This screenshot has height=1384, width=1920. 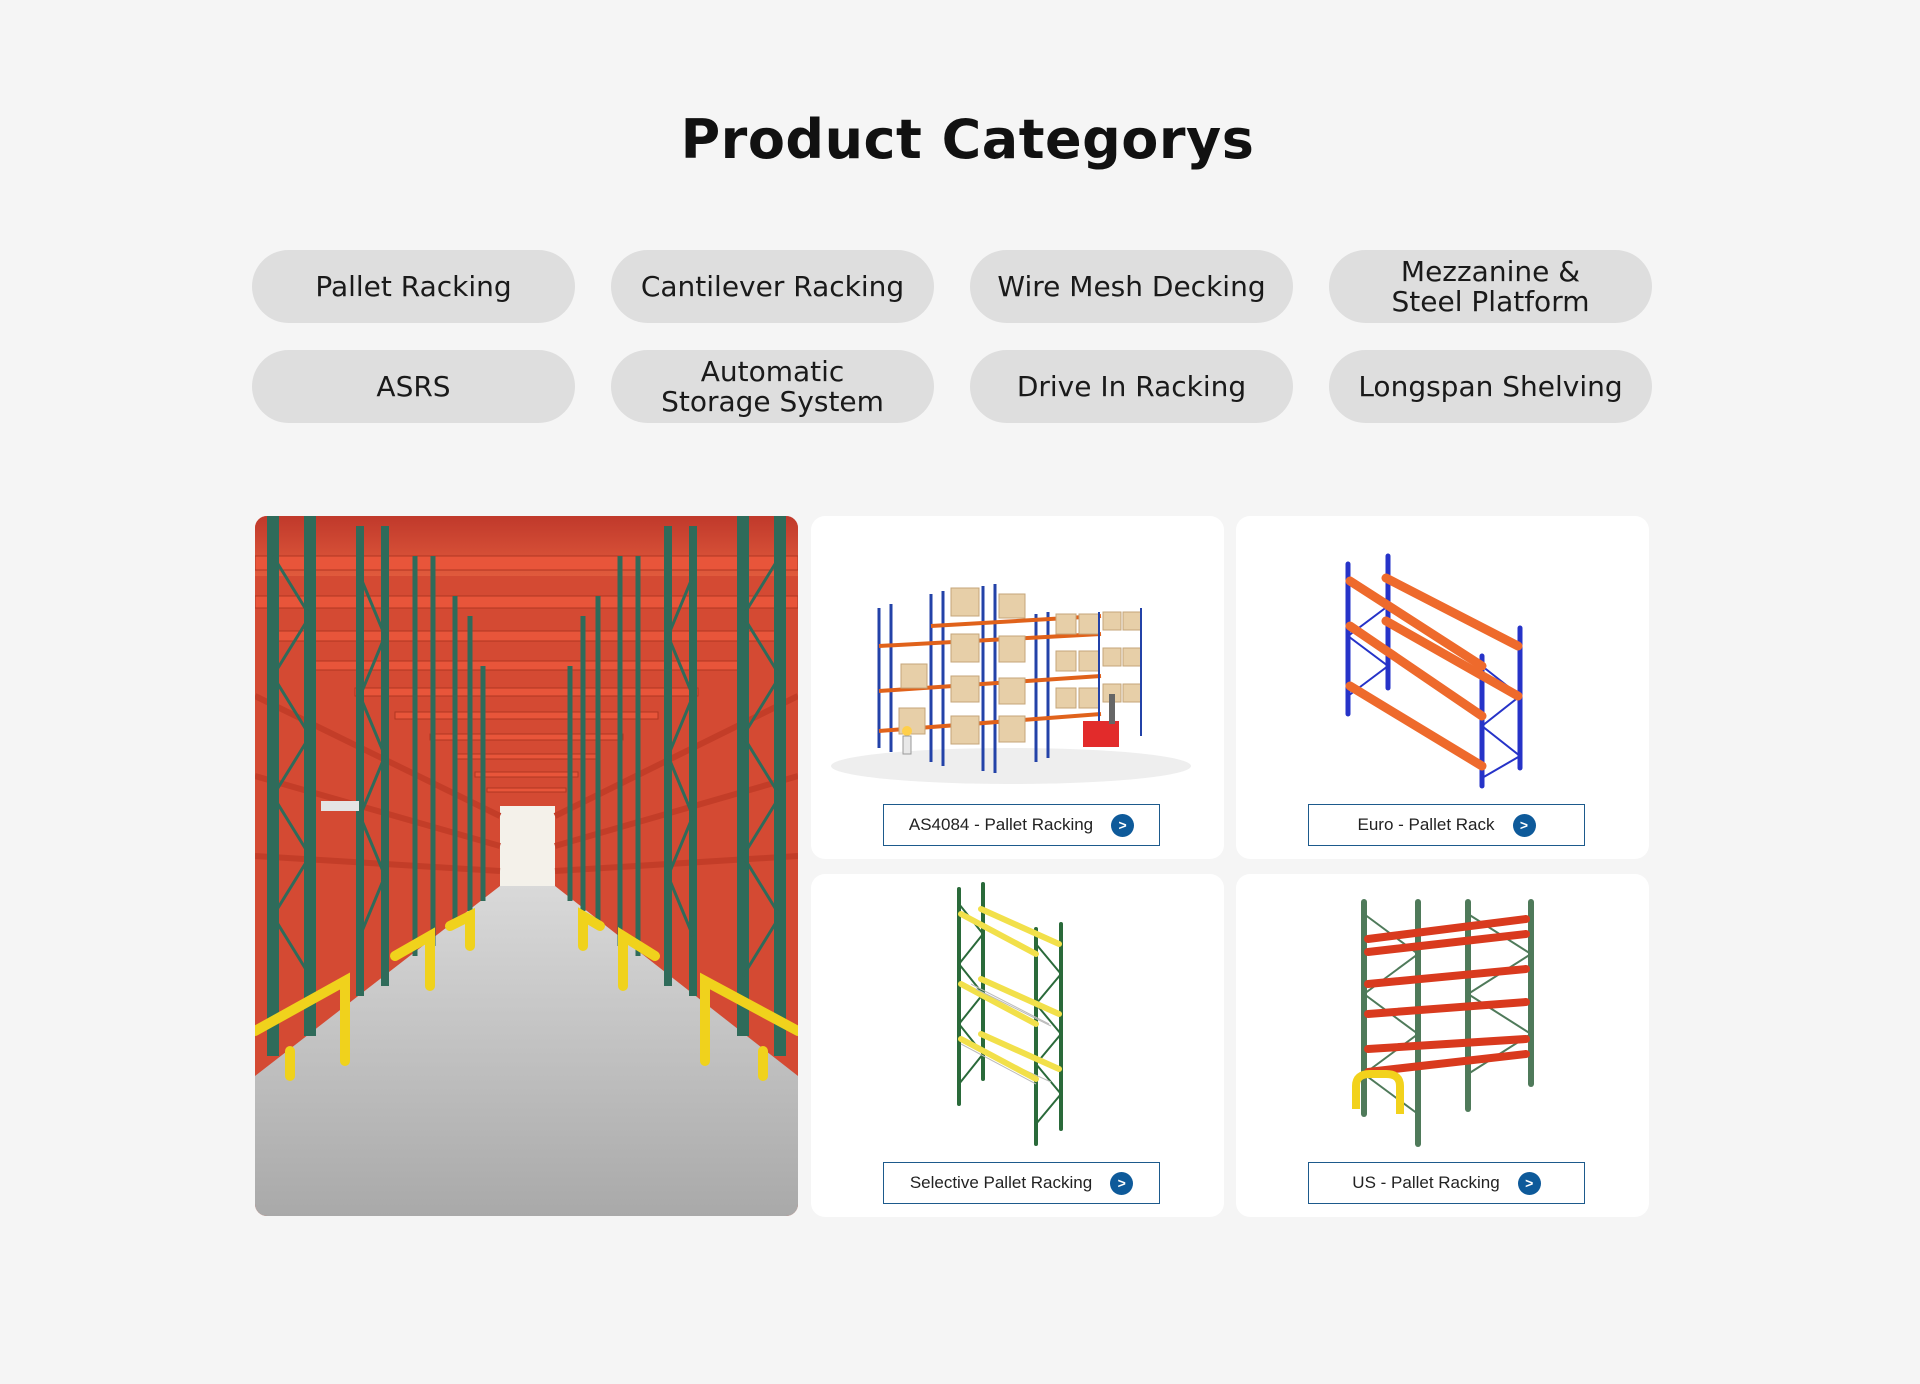 I want to click on card-button-label: US - Pallet Racking, so click(x=1426, y=1182).